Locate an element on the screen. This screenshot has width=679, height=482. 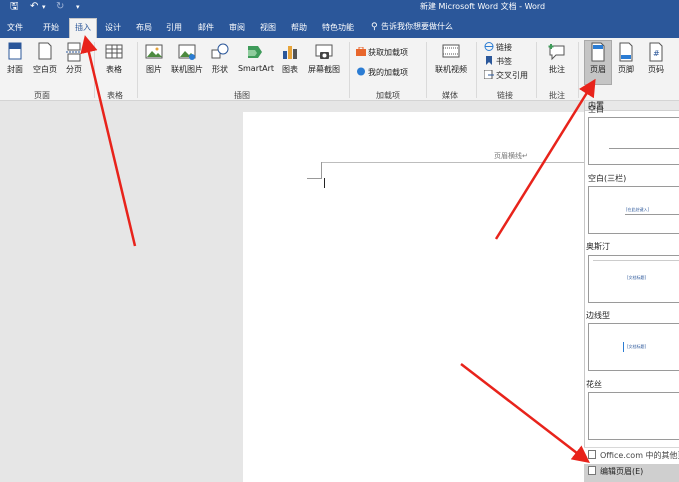
screenshot-icon is located at coordinates (324, 51).